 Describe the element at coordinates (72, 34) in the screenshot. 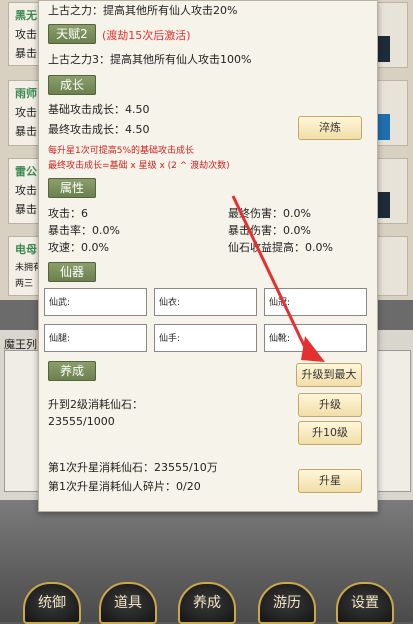

I see `talent2-tag: 天赋2` at that location.